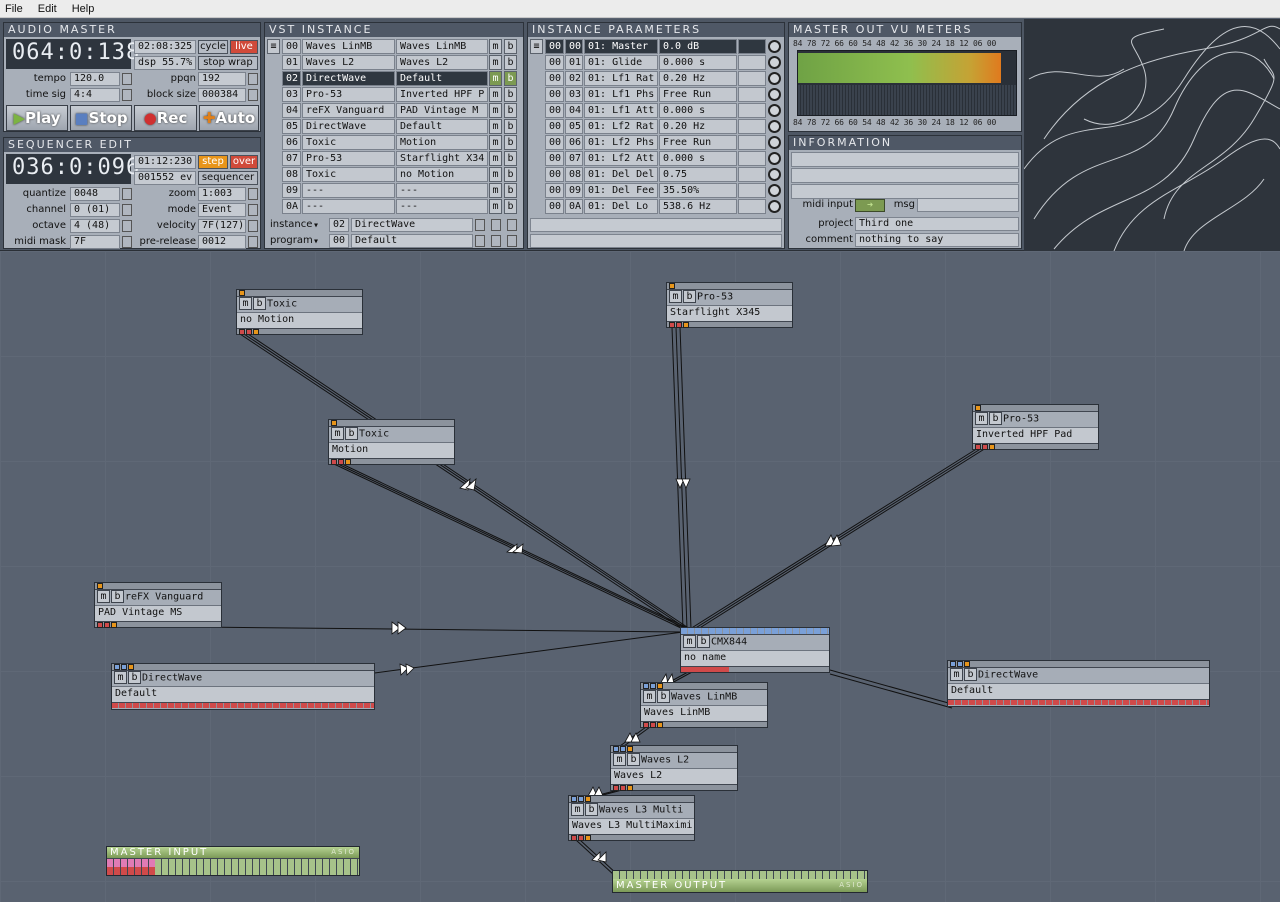 Image resolution: width=1280 pixels, height=902 pixels. Describe the element at coordinates (253, 242) in the screenshot. I see `prerelease-dropdown-icon` at that location.